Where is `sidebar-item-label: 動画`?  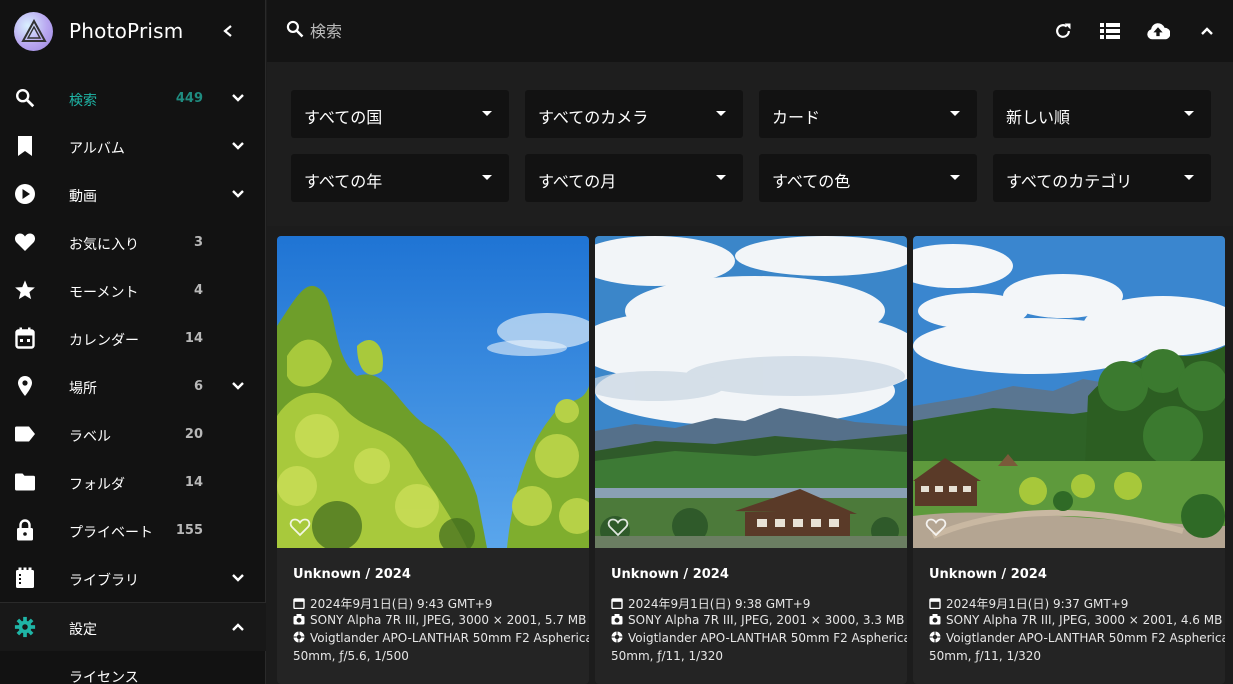
sidebar-item-label: 動画 is located at coordinates (83, 197).